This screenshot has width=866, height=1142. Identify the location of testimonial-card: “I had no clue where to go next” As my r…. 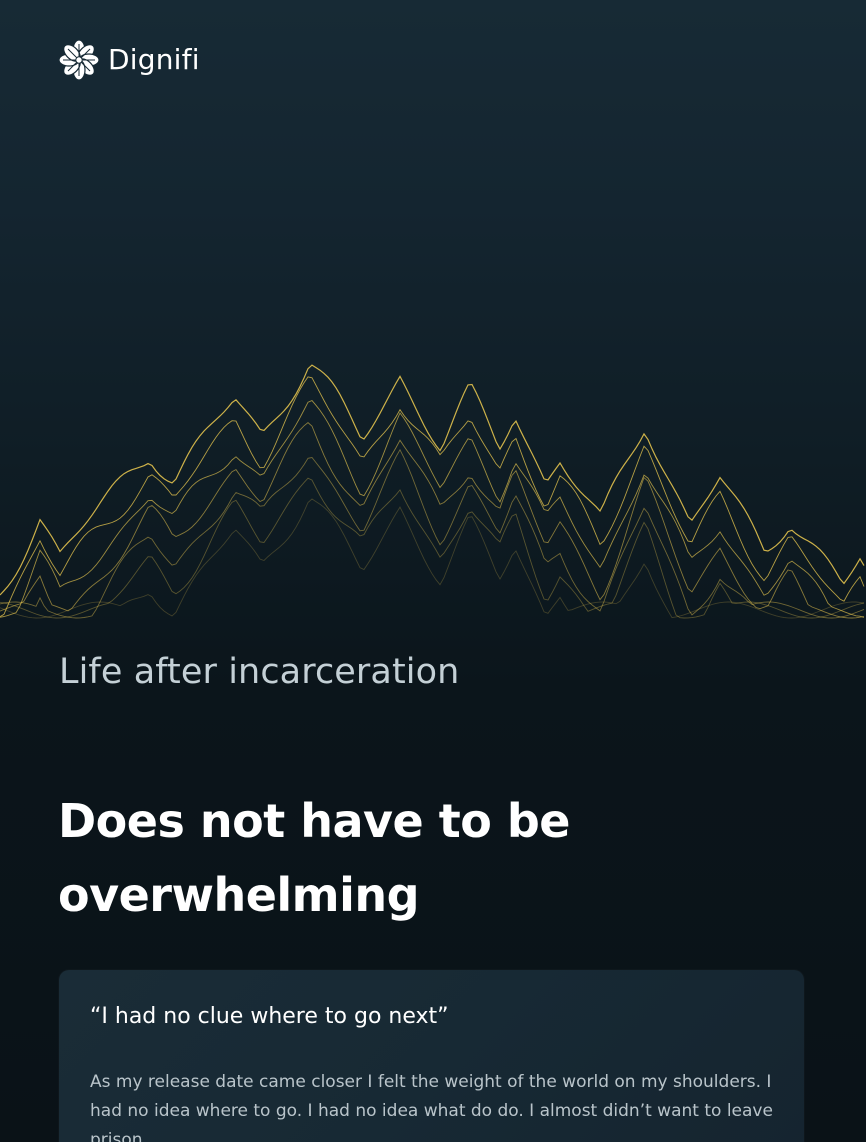
(431, 1056).